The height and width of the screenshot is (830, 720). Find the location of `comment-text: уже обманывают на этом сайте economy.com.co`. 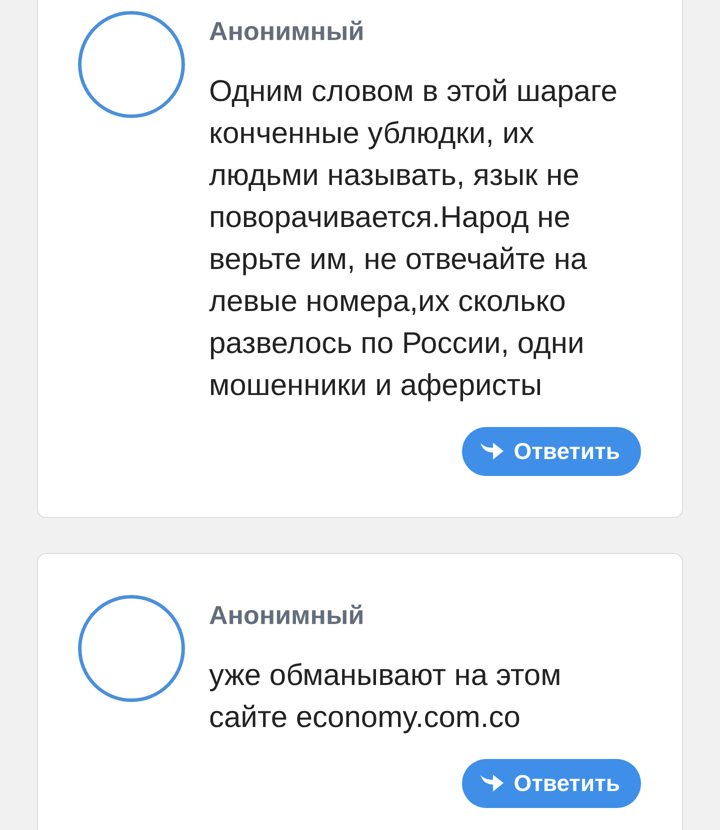

comment-text: уже обманывают на этом сайте economy.com.co is located at coordinates (385, 697).